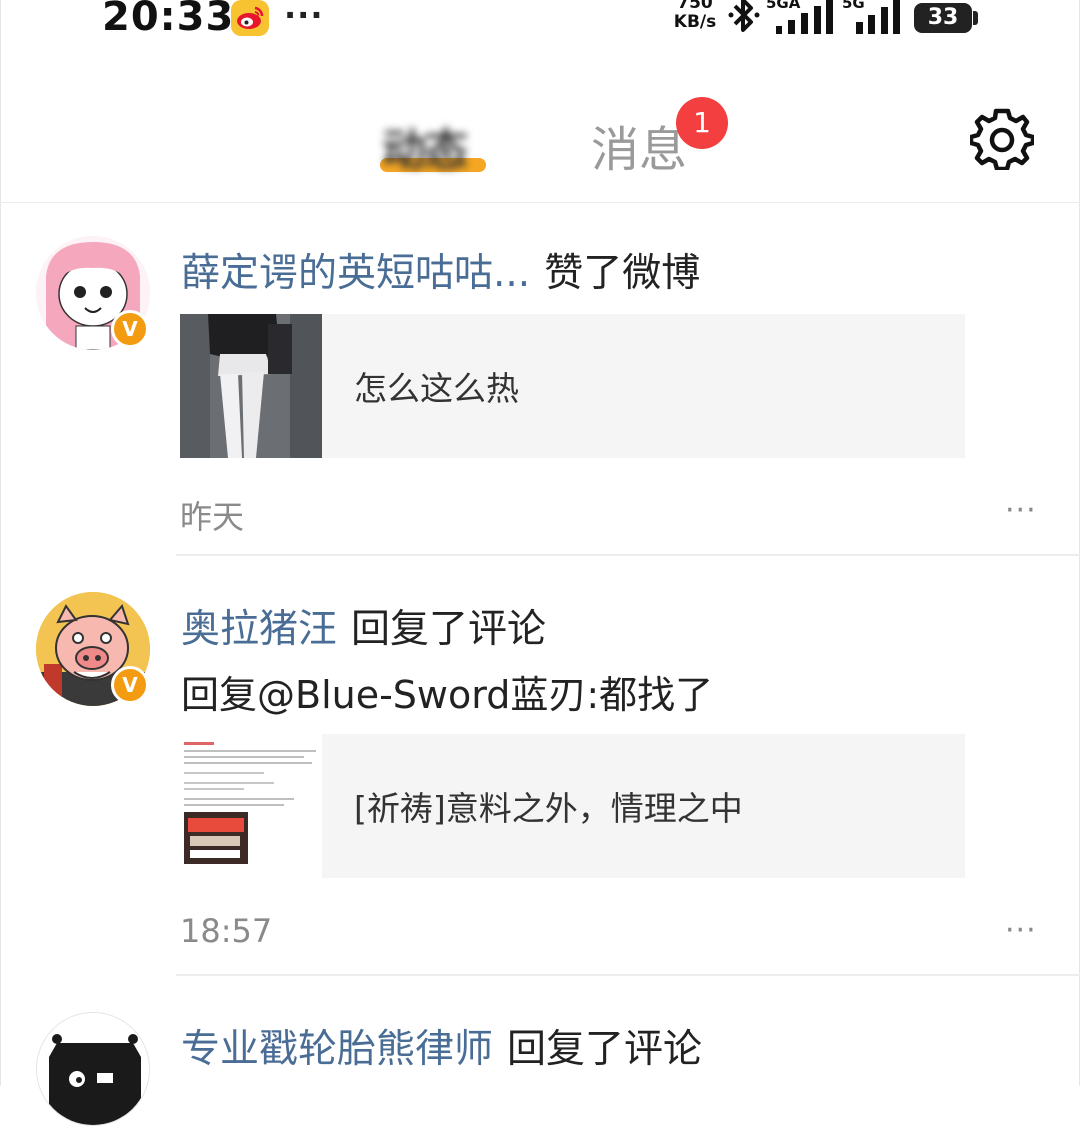 Image resolution: width=1080 pixels, height=1126 pixels. I want to click on notification-item: 专业戳轮胎熊律师 回复了评论, so click(540, 1052).